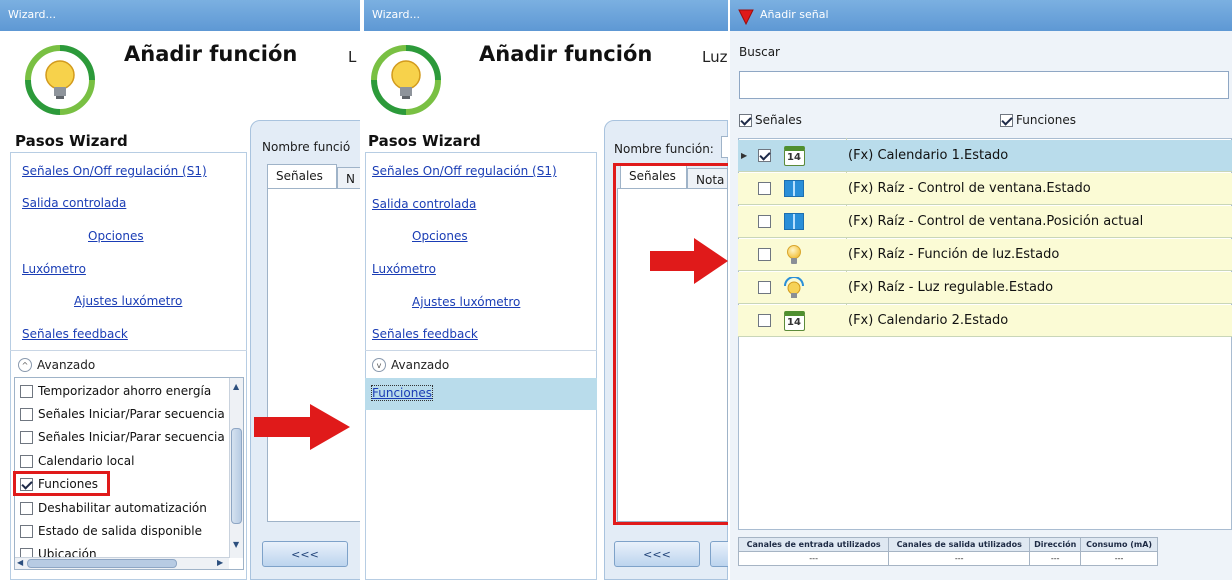  I want to click on scroll-thumb, so click(236, 476).